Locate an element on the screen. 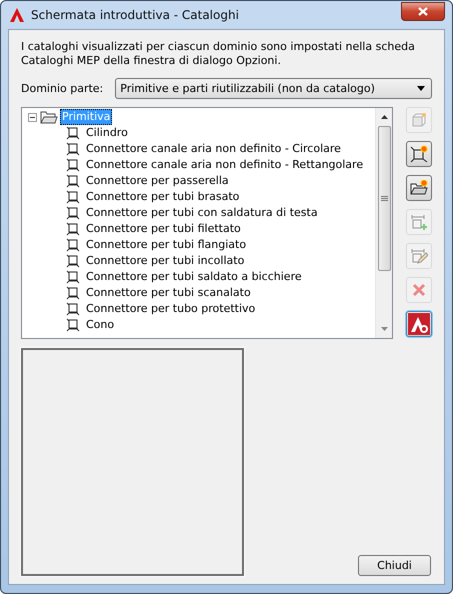 Image resolution: width=453 pixels, height=594 pixels. edit-icon is located at coordinates (419, 256).